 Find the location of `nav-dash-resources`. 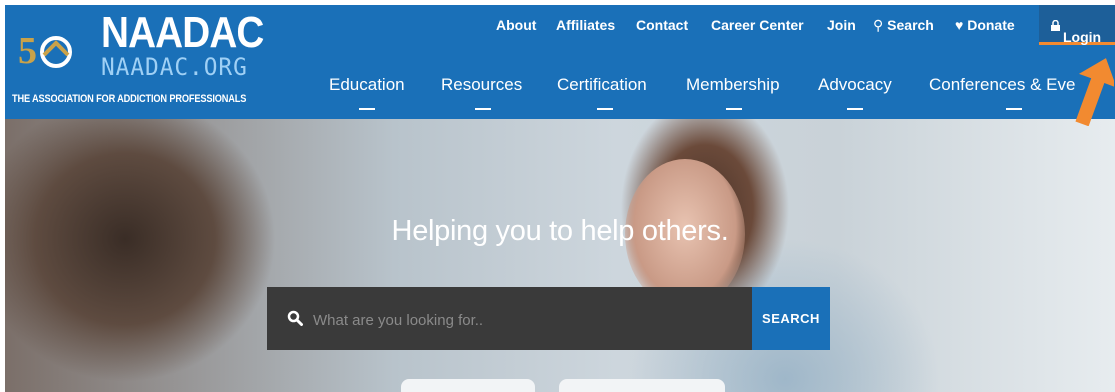

nav-dash-resources is located at coordinates (483, 109).